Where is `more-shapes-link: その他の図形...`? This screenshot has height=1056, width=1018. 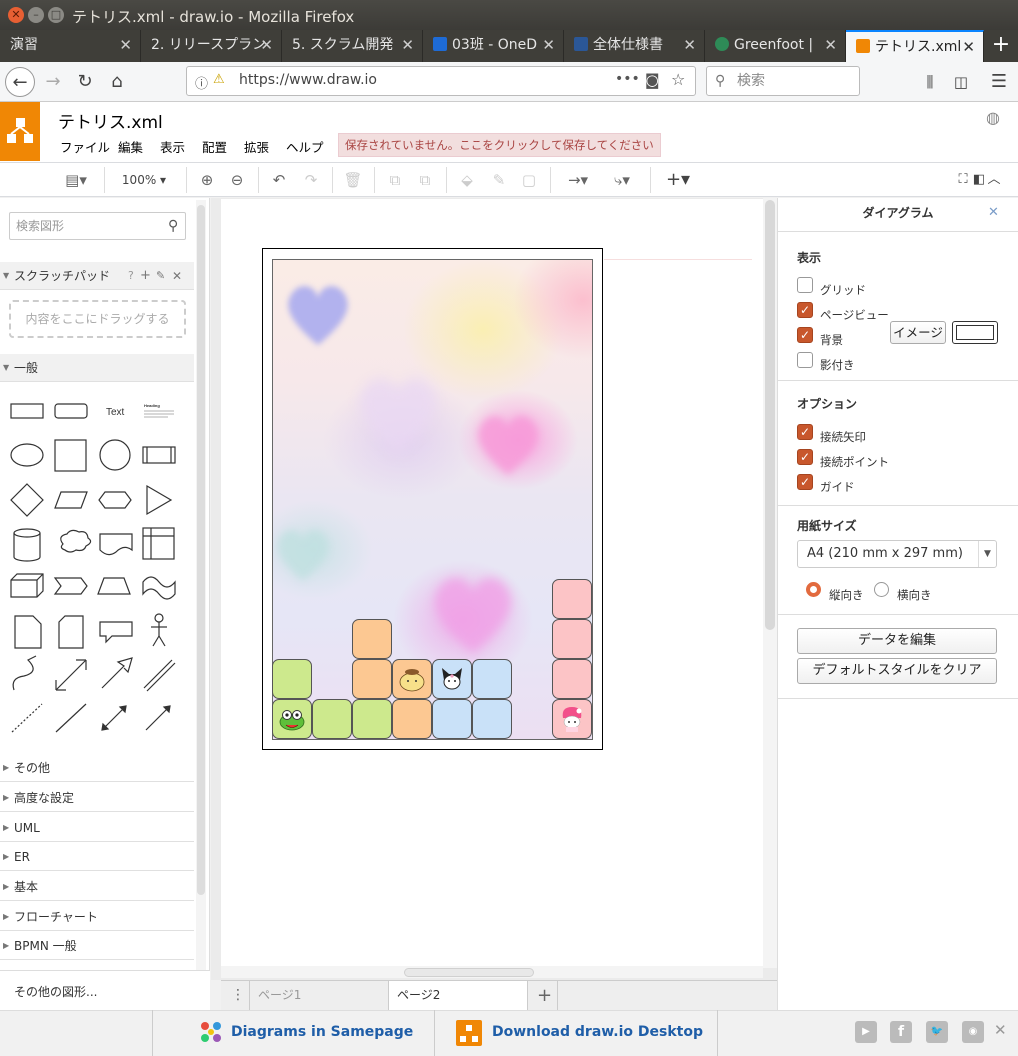
more-shapes-link: その他の図形... is located at coordinates (55, 991).